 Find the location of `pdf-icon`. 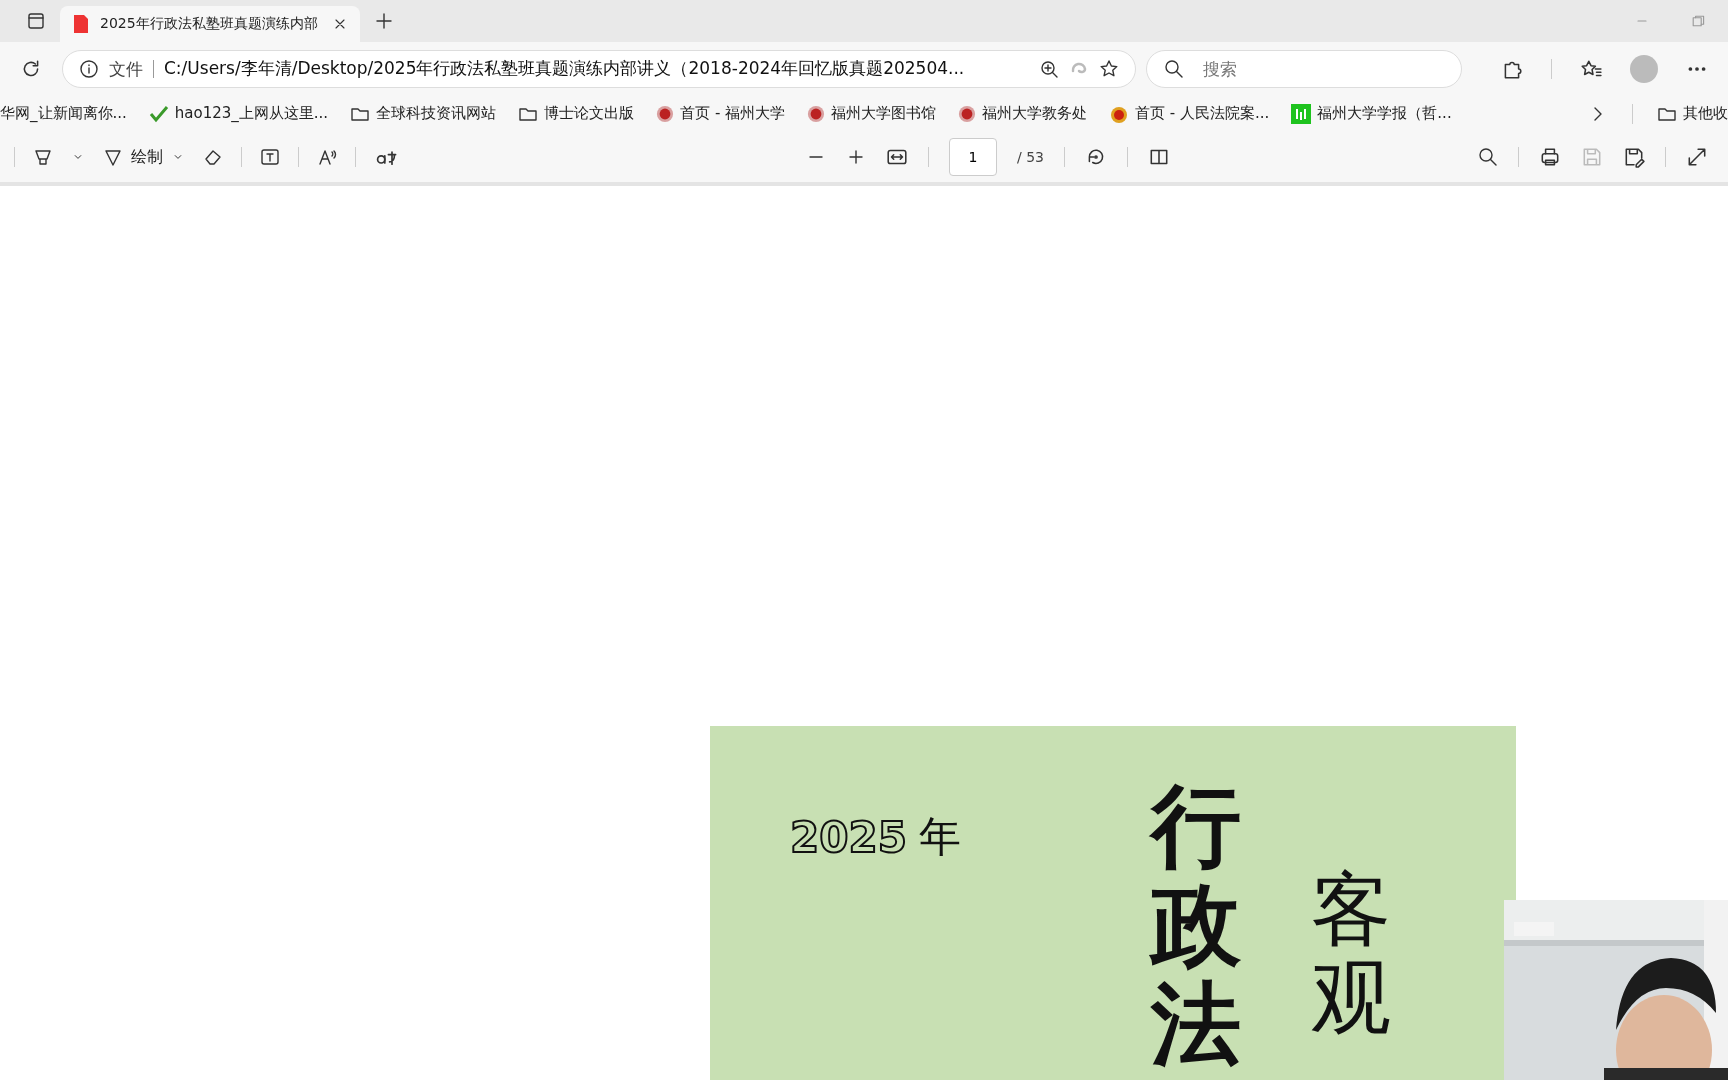

pdf-icon is located at coordinates (81, 24).